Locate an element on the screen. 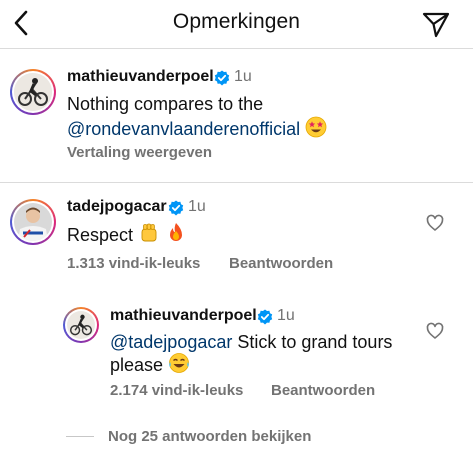  fire-emoji-icon is located at coordinates (176, 232).